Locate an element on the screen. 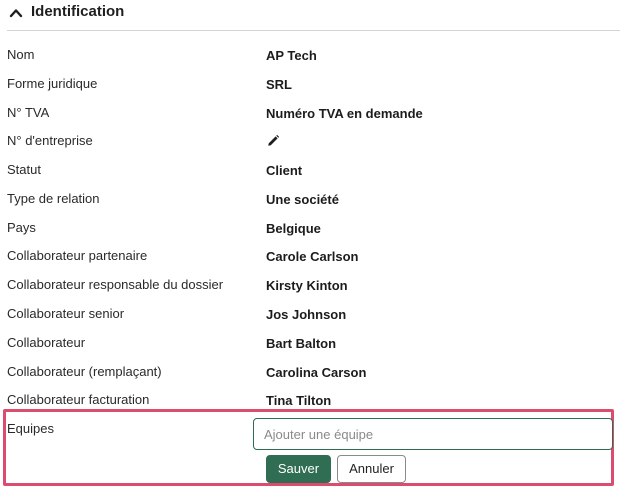 This screenshot has height=493, width=621. section-header-identification: Identification is located at coordinates (310, 15).